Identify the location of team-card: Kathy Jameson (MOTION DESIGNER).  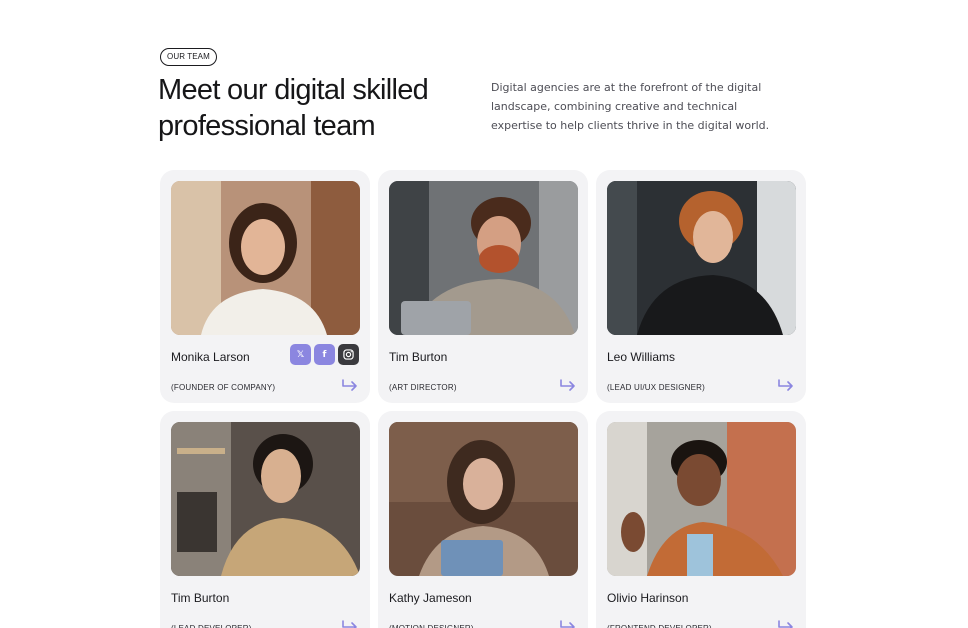
(483, 519).